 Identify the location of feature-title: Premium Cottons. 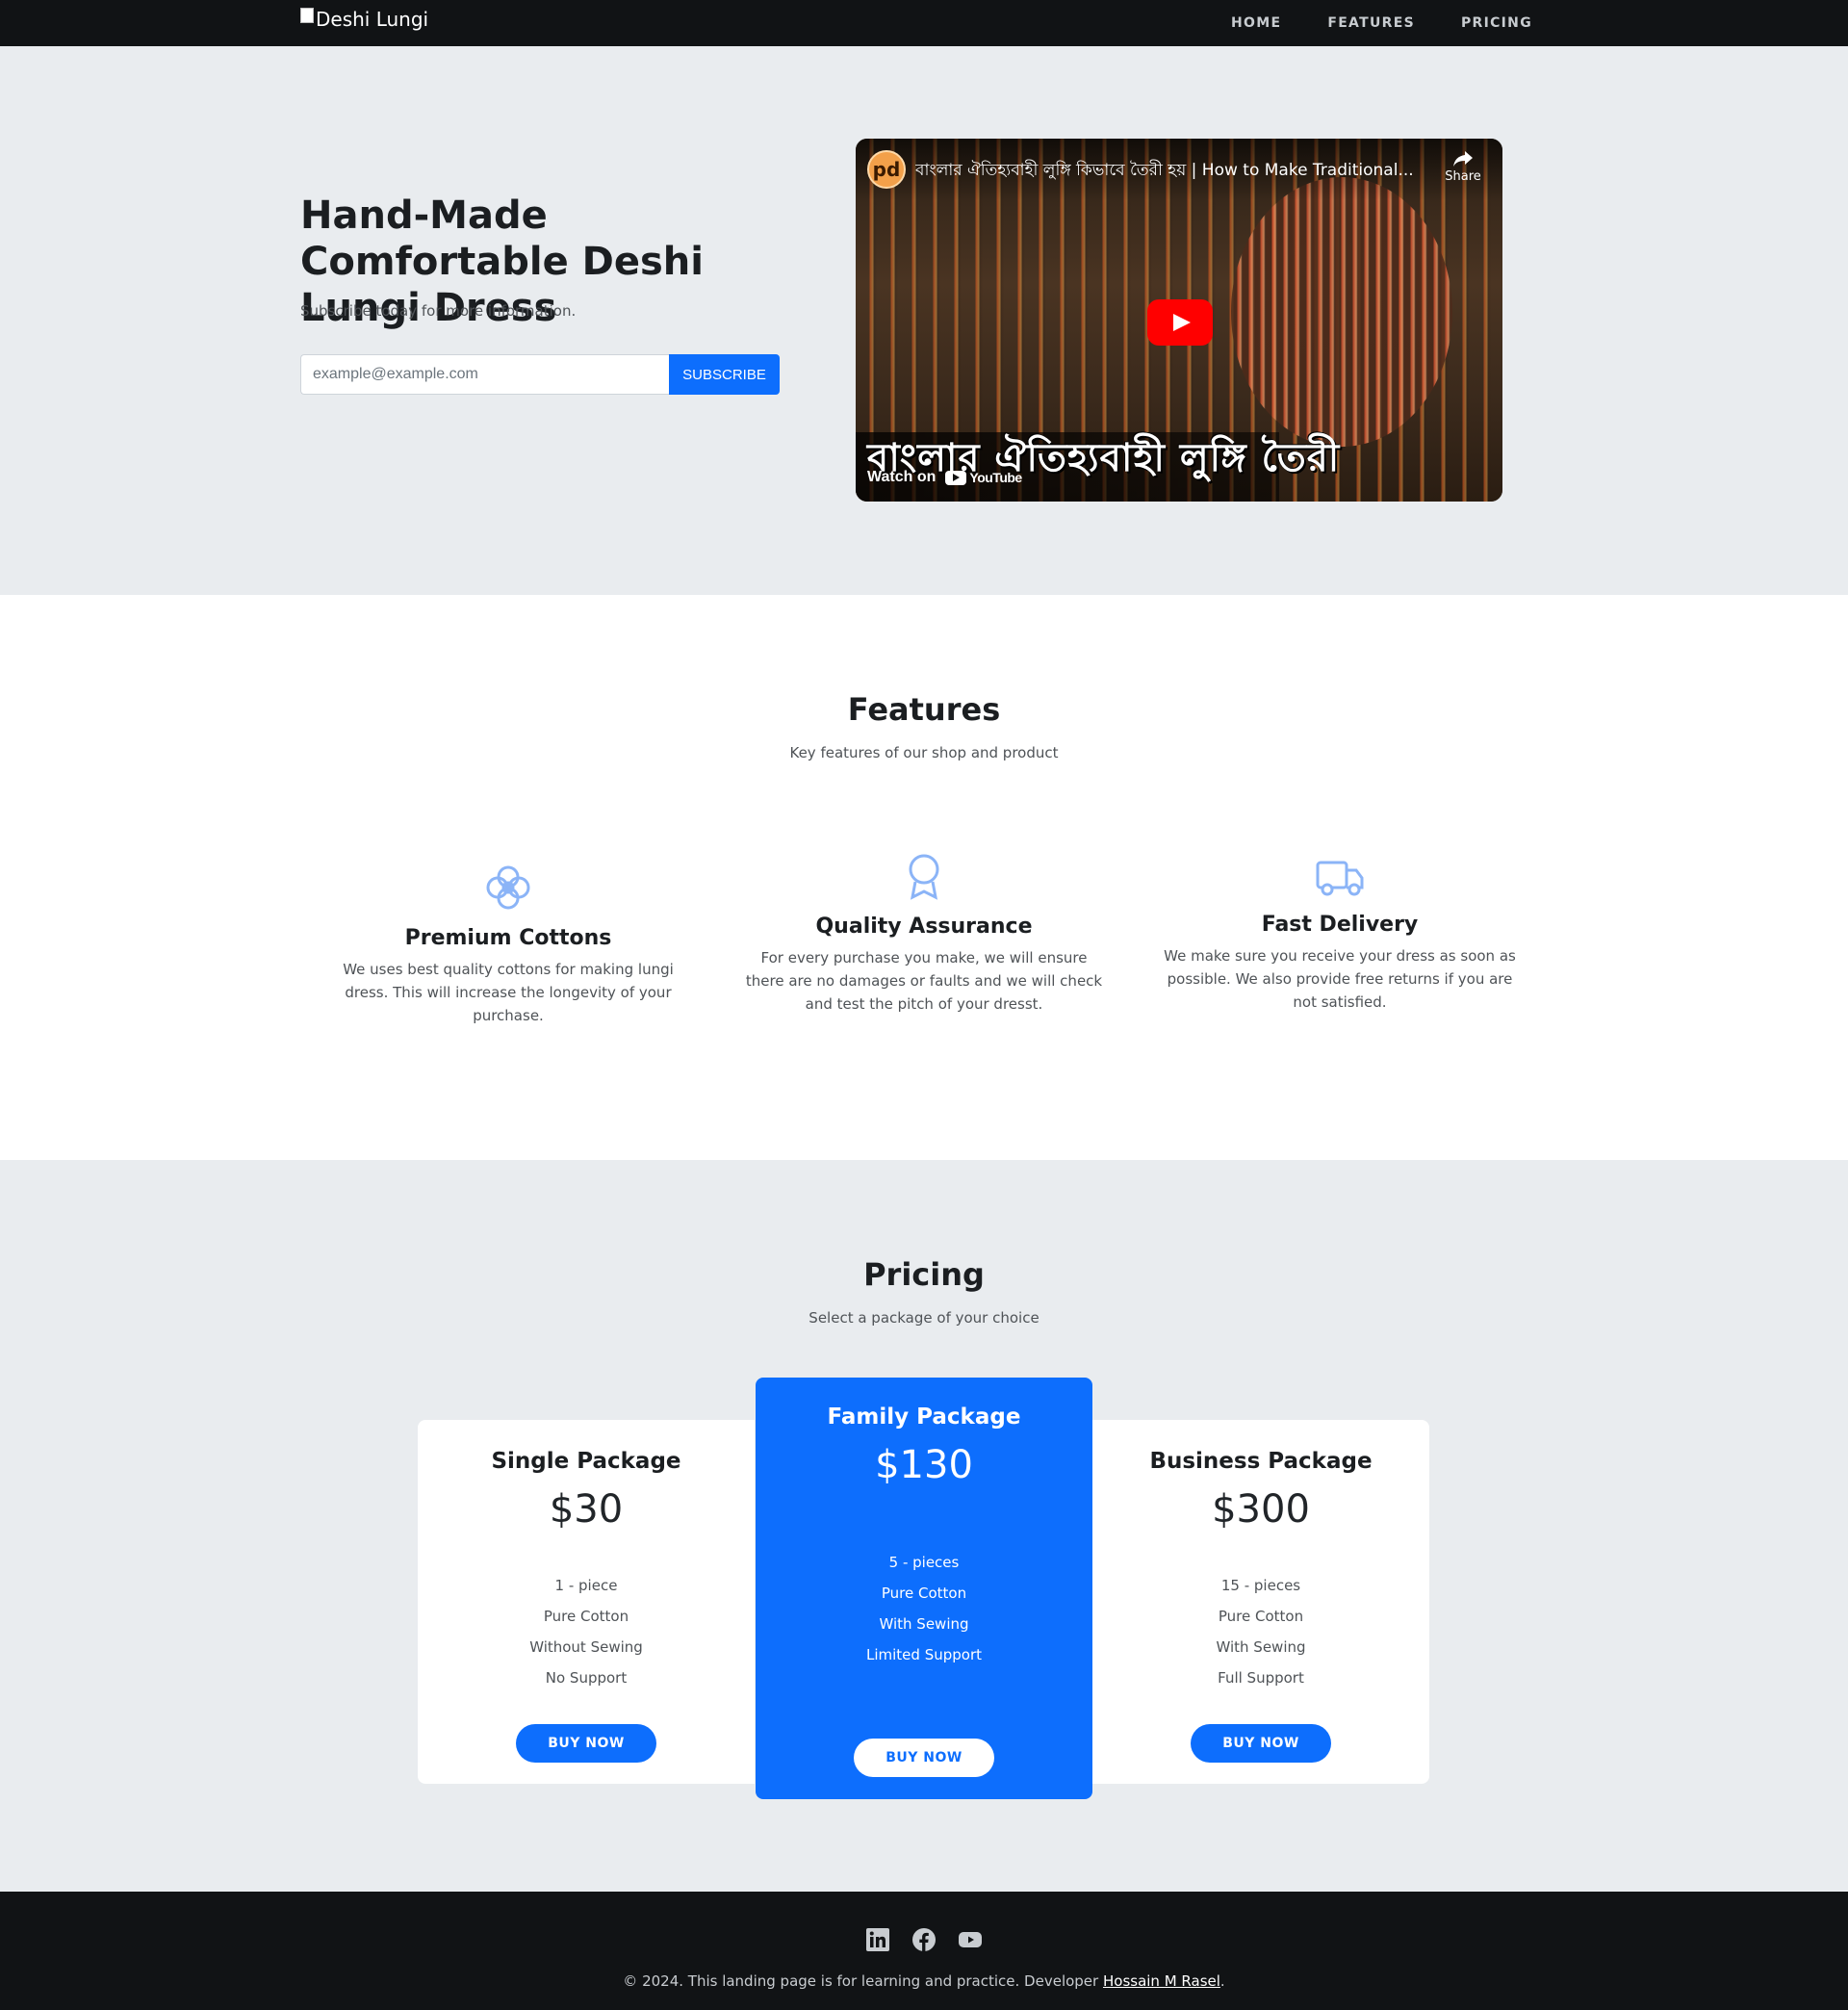
(508, 938).